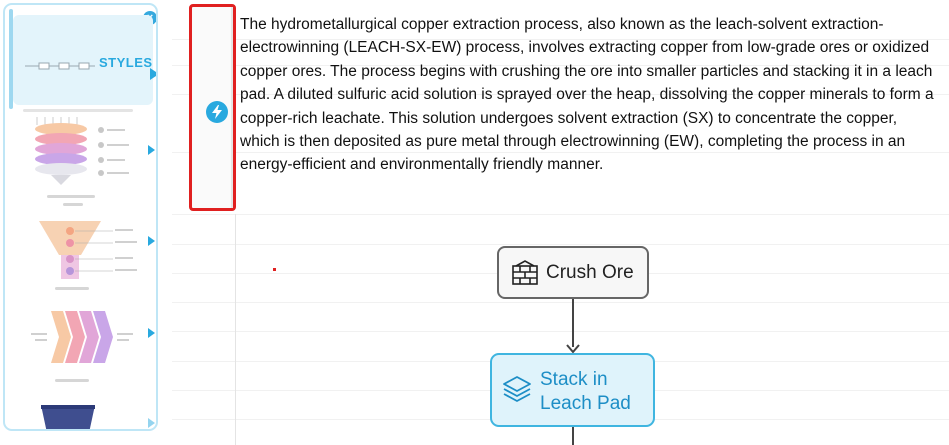  Describe the element at coordinates (274, 269) in the screenshot. I see `cursor-marker` at that location.